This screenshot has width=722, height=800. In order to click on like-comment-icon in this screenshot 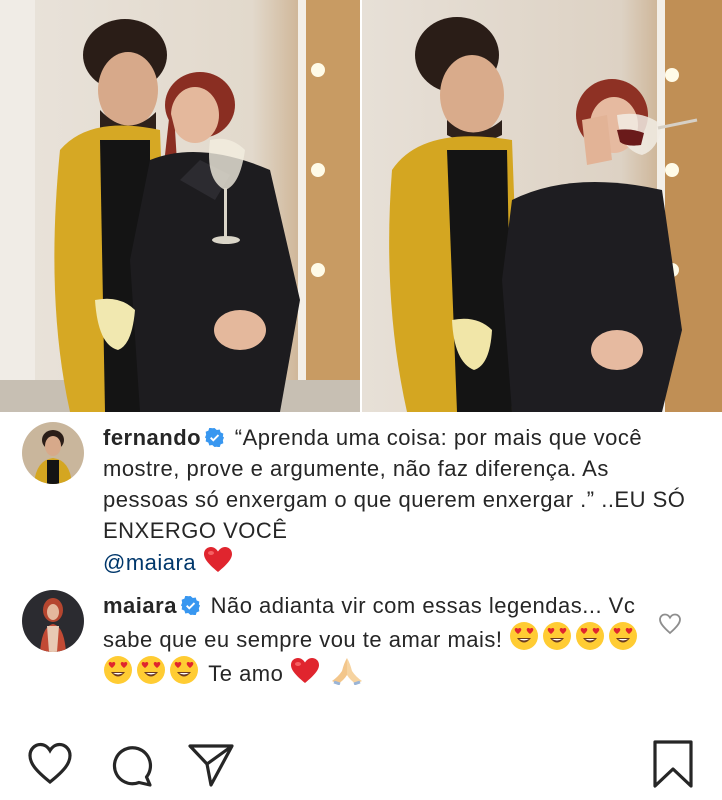, I will do `click(670, 624)`.